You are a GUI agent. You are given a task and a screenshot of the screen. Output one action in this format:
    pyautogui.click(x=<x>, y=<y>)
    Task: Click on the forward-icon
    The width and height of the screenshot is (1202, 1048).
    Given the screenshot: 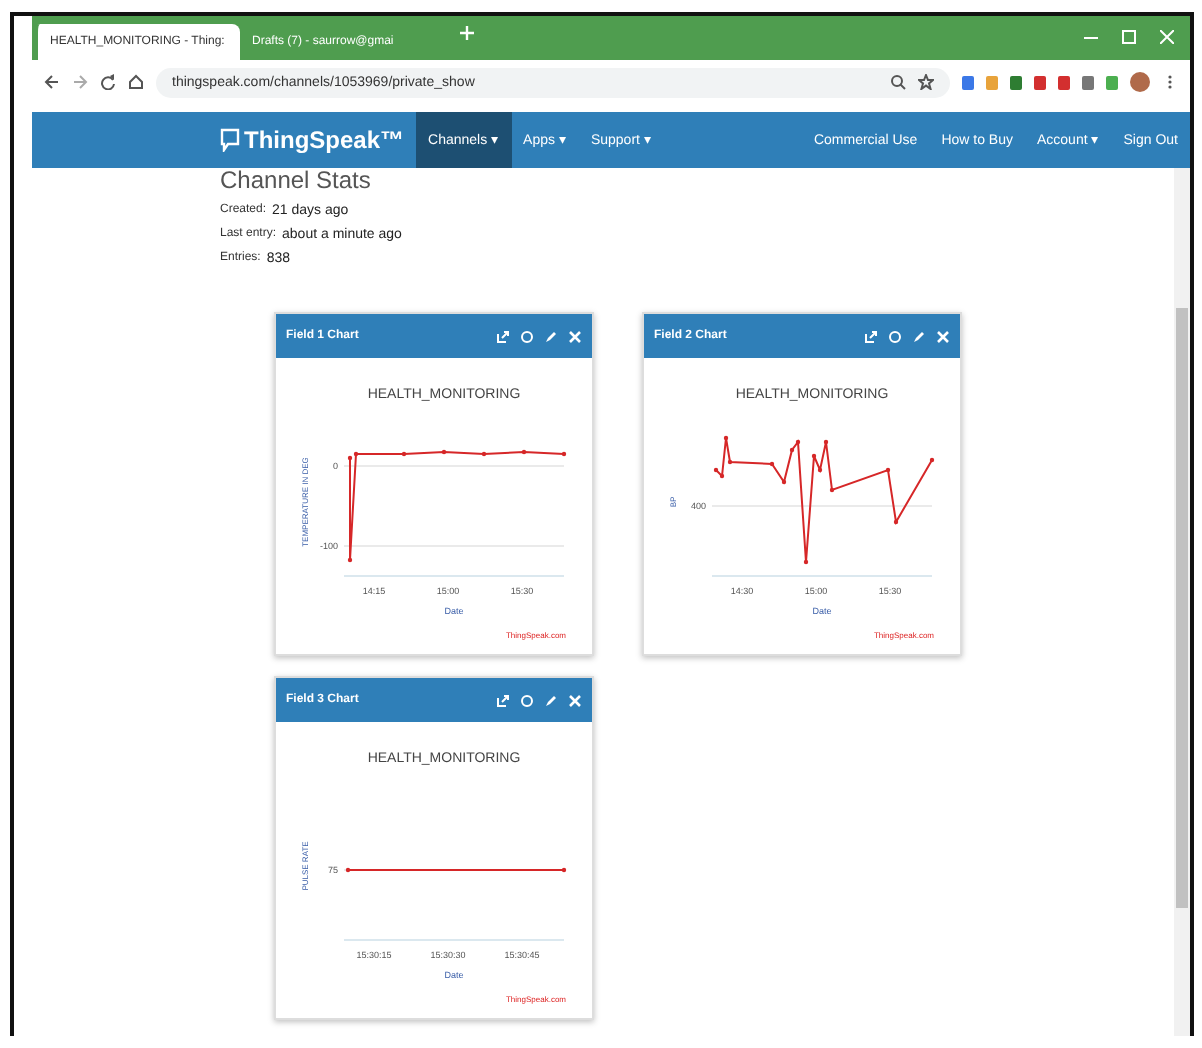 What is the action you would take?
    pyautogui.click(x=80, y=82)
    